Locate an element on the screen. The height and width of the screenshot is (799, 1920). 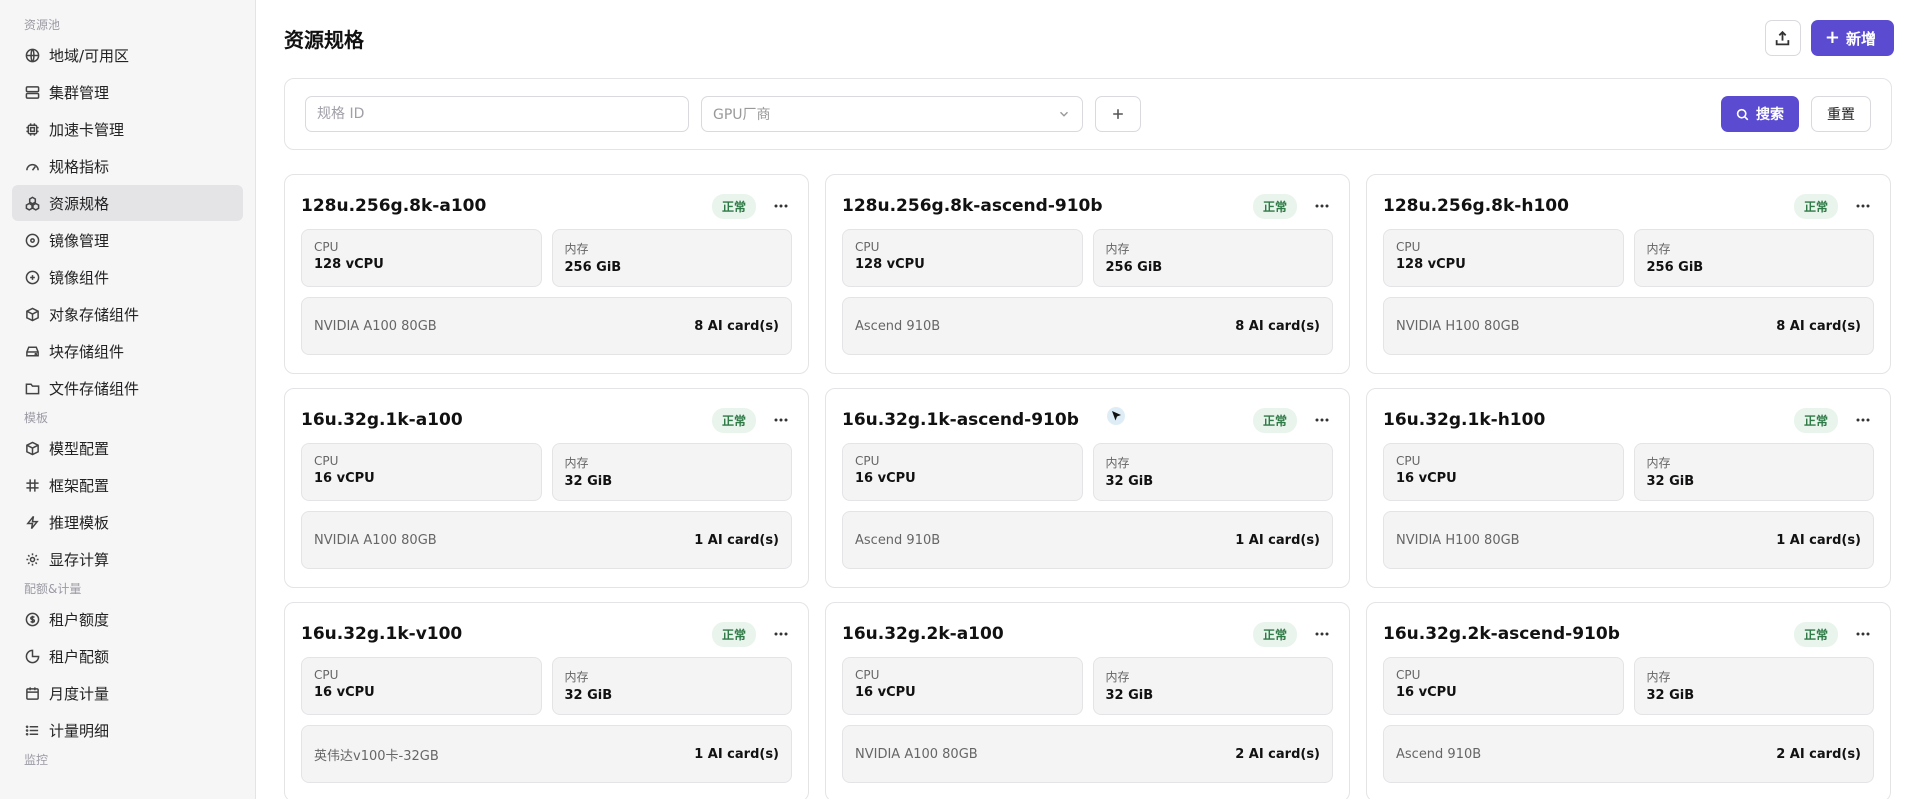
spec-name: 128u.256g.8k-a100 is located at coordinates (394, 206).